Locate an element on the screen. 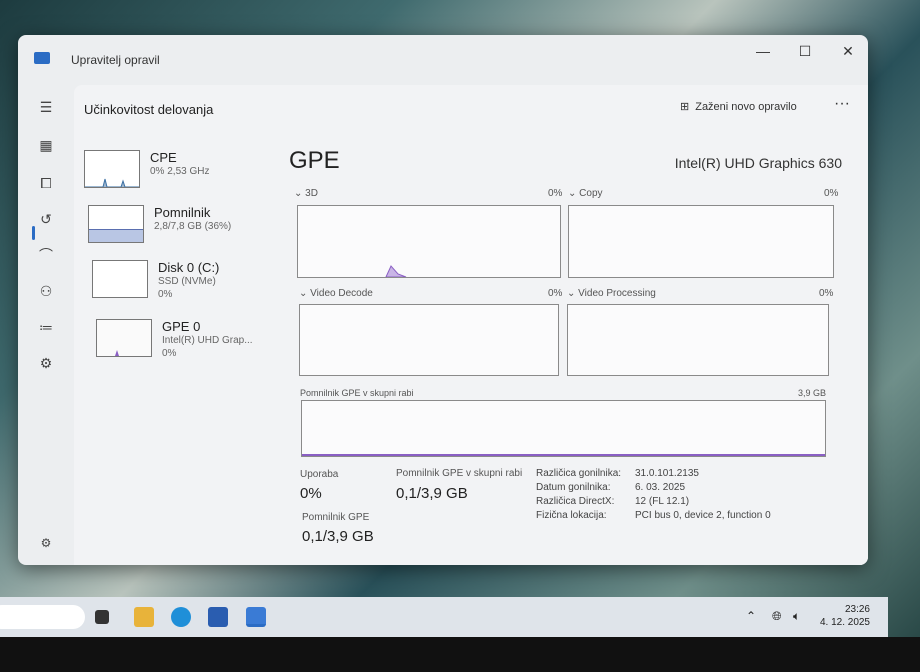 This screenshot has height=672, width=920. taskbar-search is located at coordinates (42, 617).